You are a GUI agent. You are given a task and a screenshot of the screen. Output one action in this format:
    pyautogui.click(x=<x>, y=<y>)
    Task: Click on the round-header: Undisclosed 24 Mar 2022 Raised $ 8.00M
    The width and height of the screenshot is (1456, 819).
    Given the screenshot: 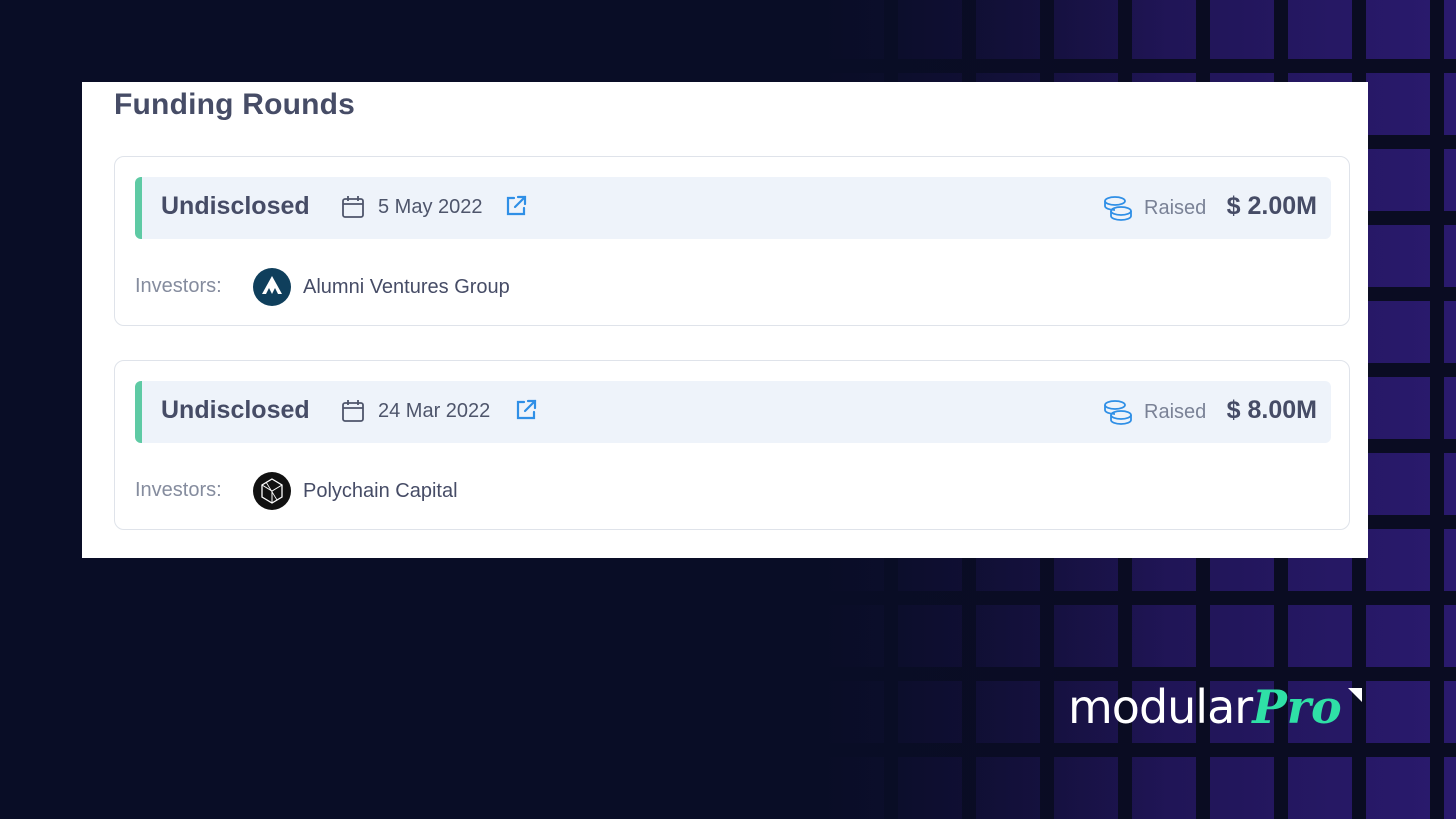 What is the action you would take?
    pyautogui.click(x=733, y=412)
    